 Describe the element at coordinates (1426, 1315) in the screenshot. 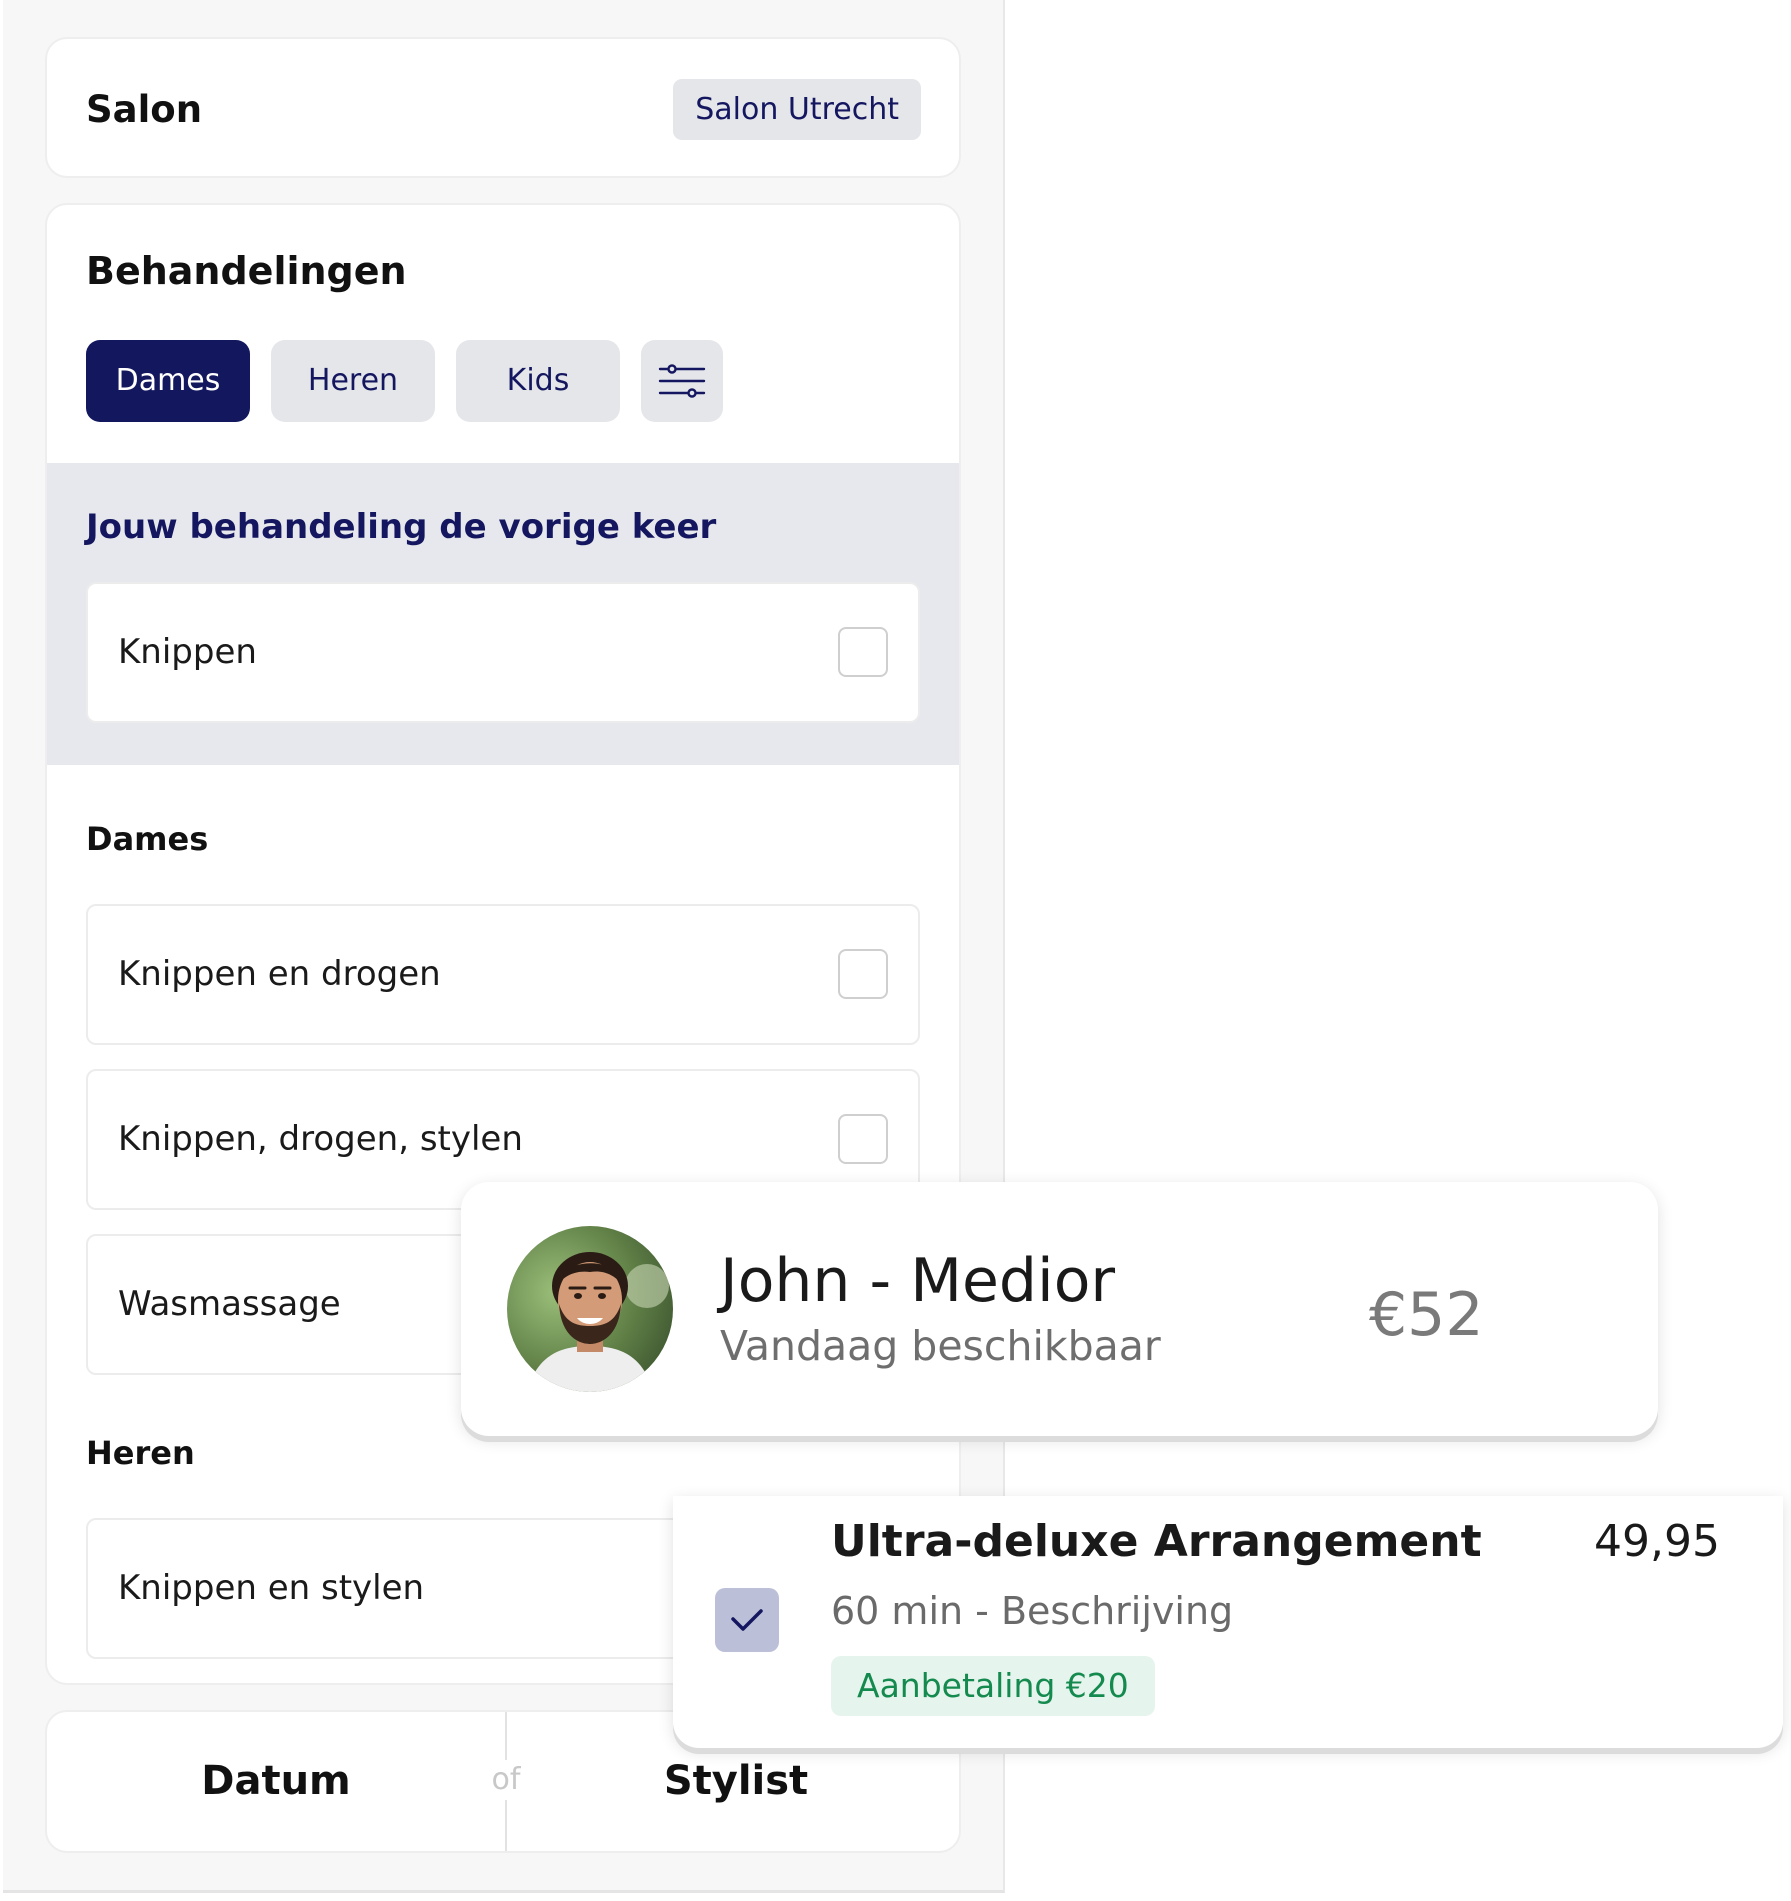

I see `stylist-price: €52` at that location.